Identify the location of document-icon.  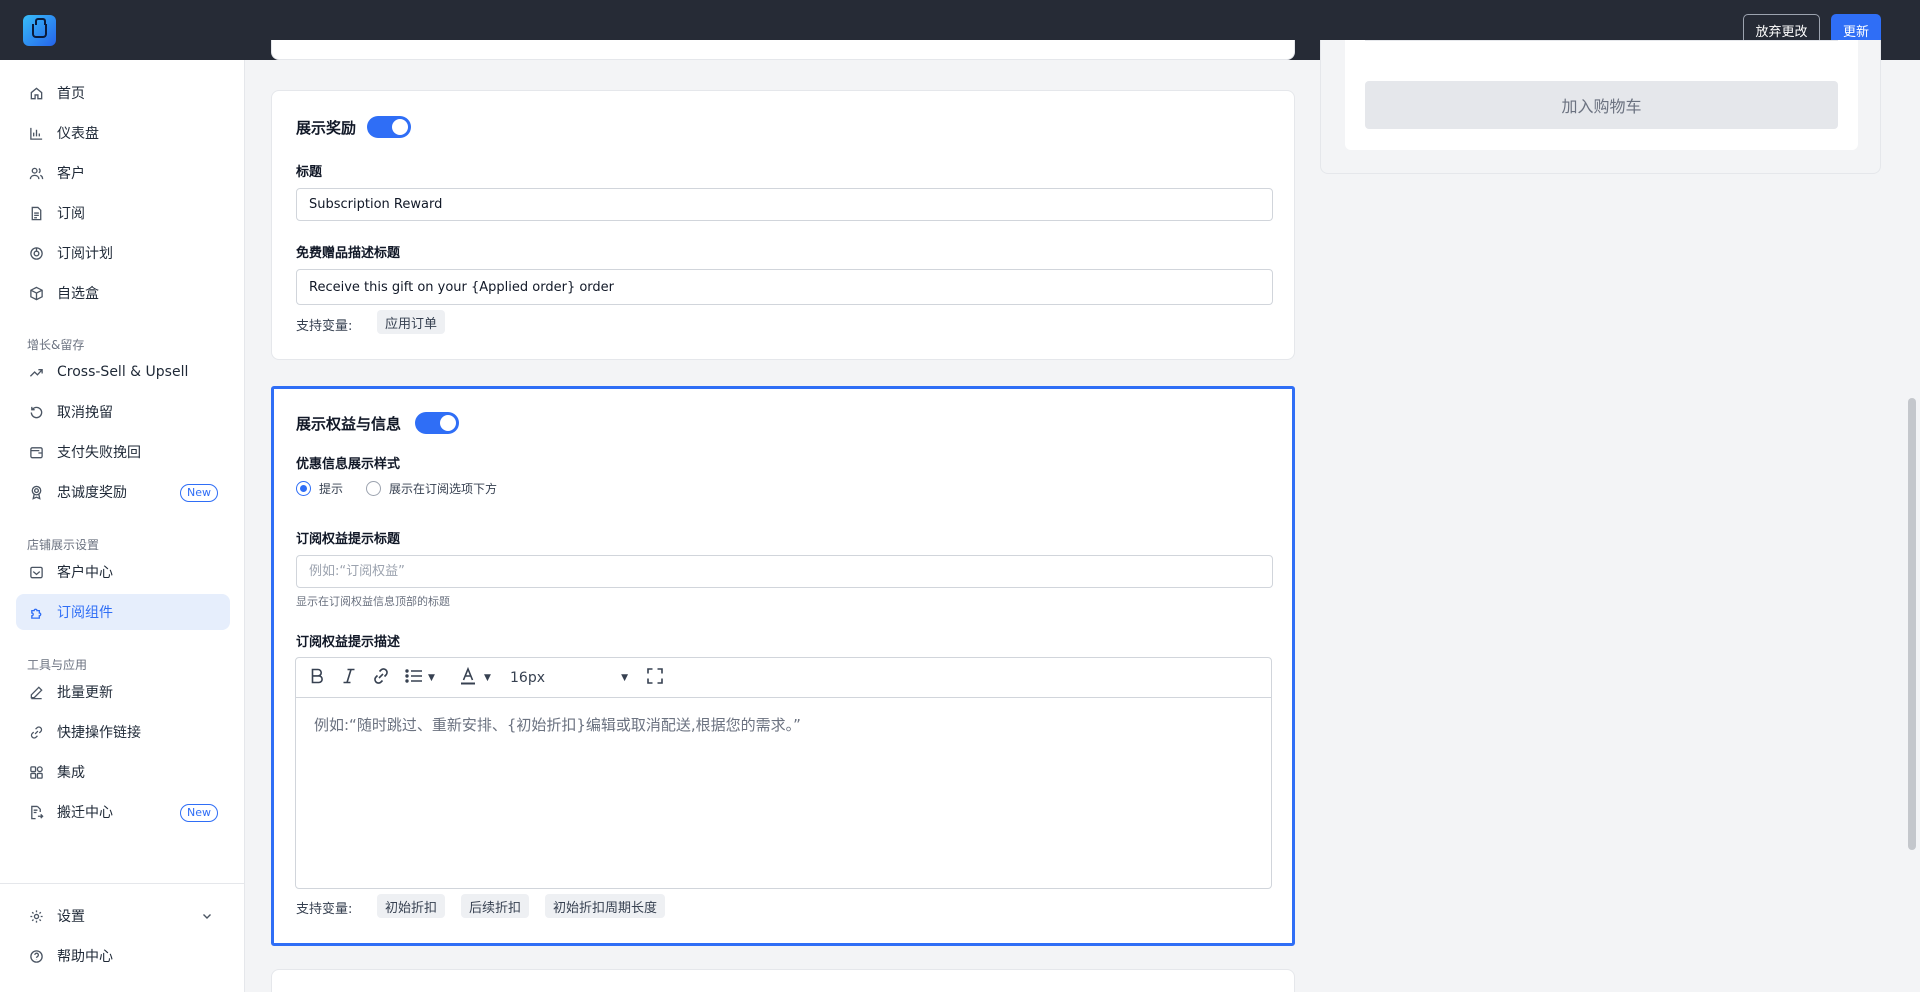
(36, 213).